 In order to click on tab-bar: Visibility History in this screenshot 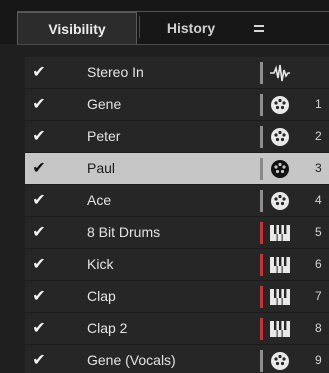, I will do `click(164, 22)`.